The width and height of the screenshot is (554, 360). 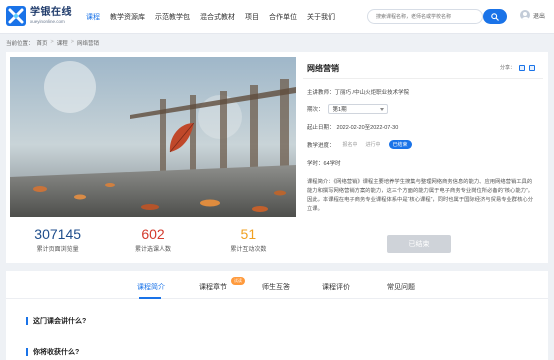 I want to click on nav-item-about: 关于我们, so click(x=321, y=17).